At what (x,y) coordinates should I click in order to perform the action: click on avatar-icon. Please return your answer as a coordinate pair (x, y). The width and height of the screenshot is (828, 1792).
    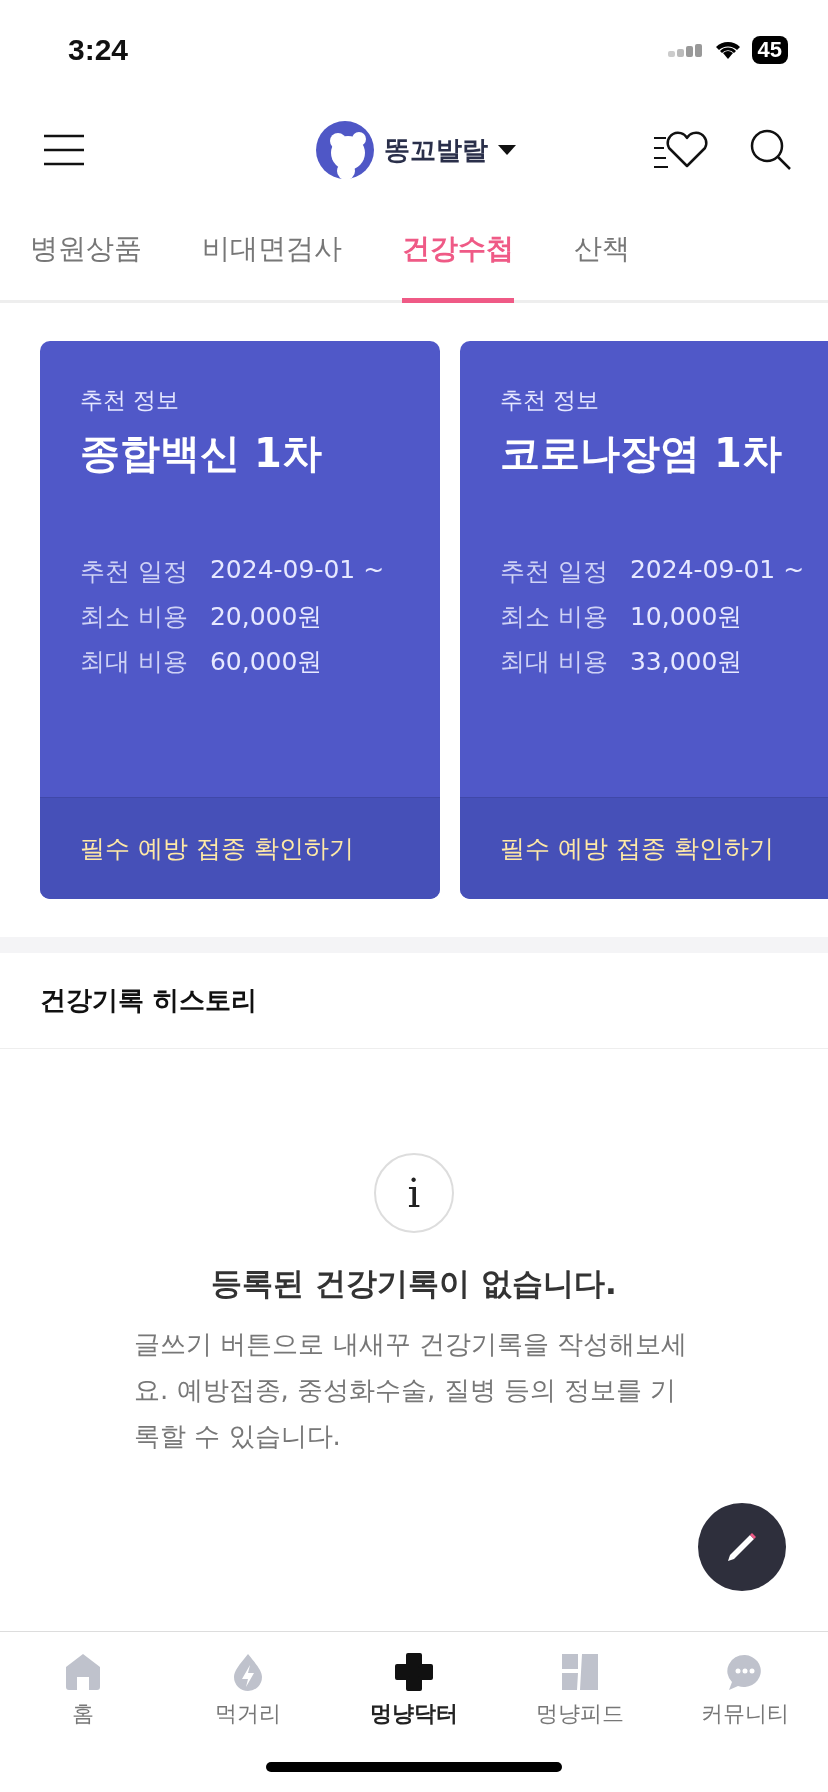
    Looking at the image, I should click on (345, 150).